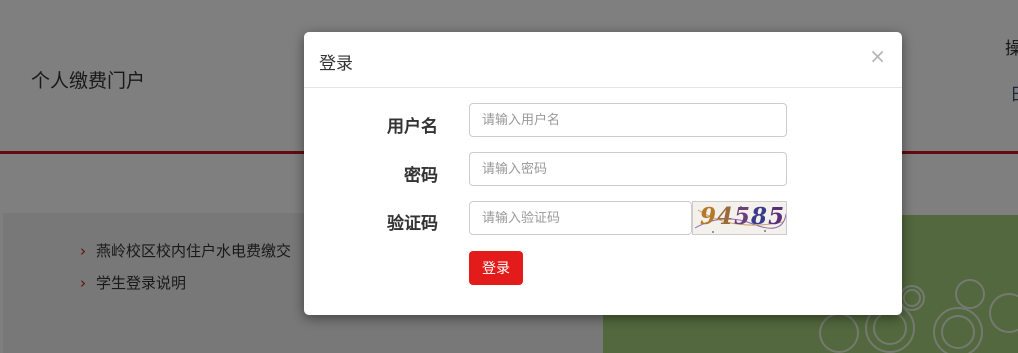 Image resolution: width=1018 pixels, height=353 pixels. Describe the element at coordinates (709, 216) in the screenshot. I see `captcha-char: 9` at that location.